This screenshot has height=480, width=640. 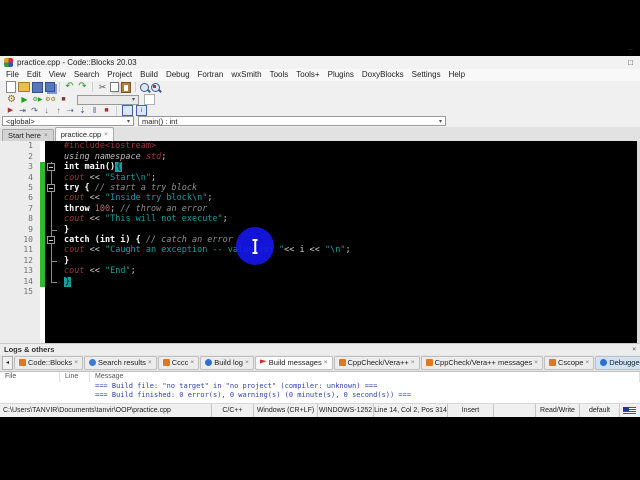 What do you see at coordinates (149, 74) in the screenshot?
I see `menu-item-build: Build` at bounding box center [149, 74].